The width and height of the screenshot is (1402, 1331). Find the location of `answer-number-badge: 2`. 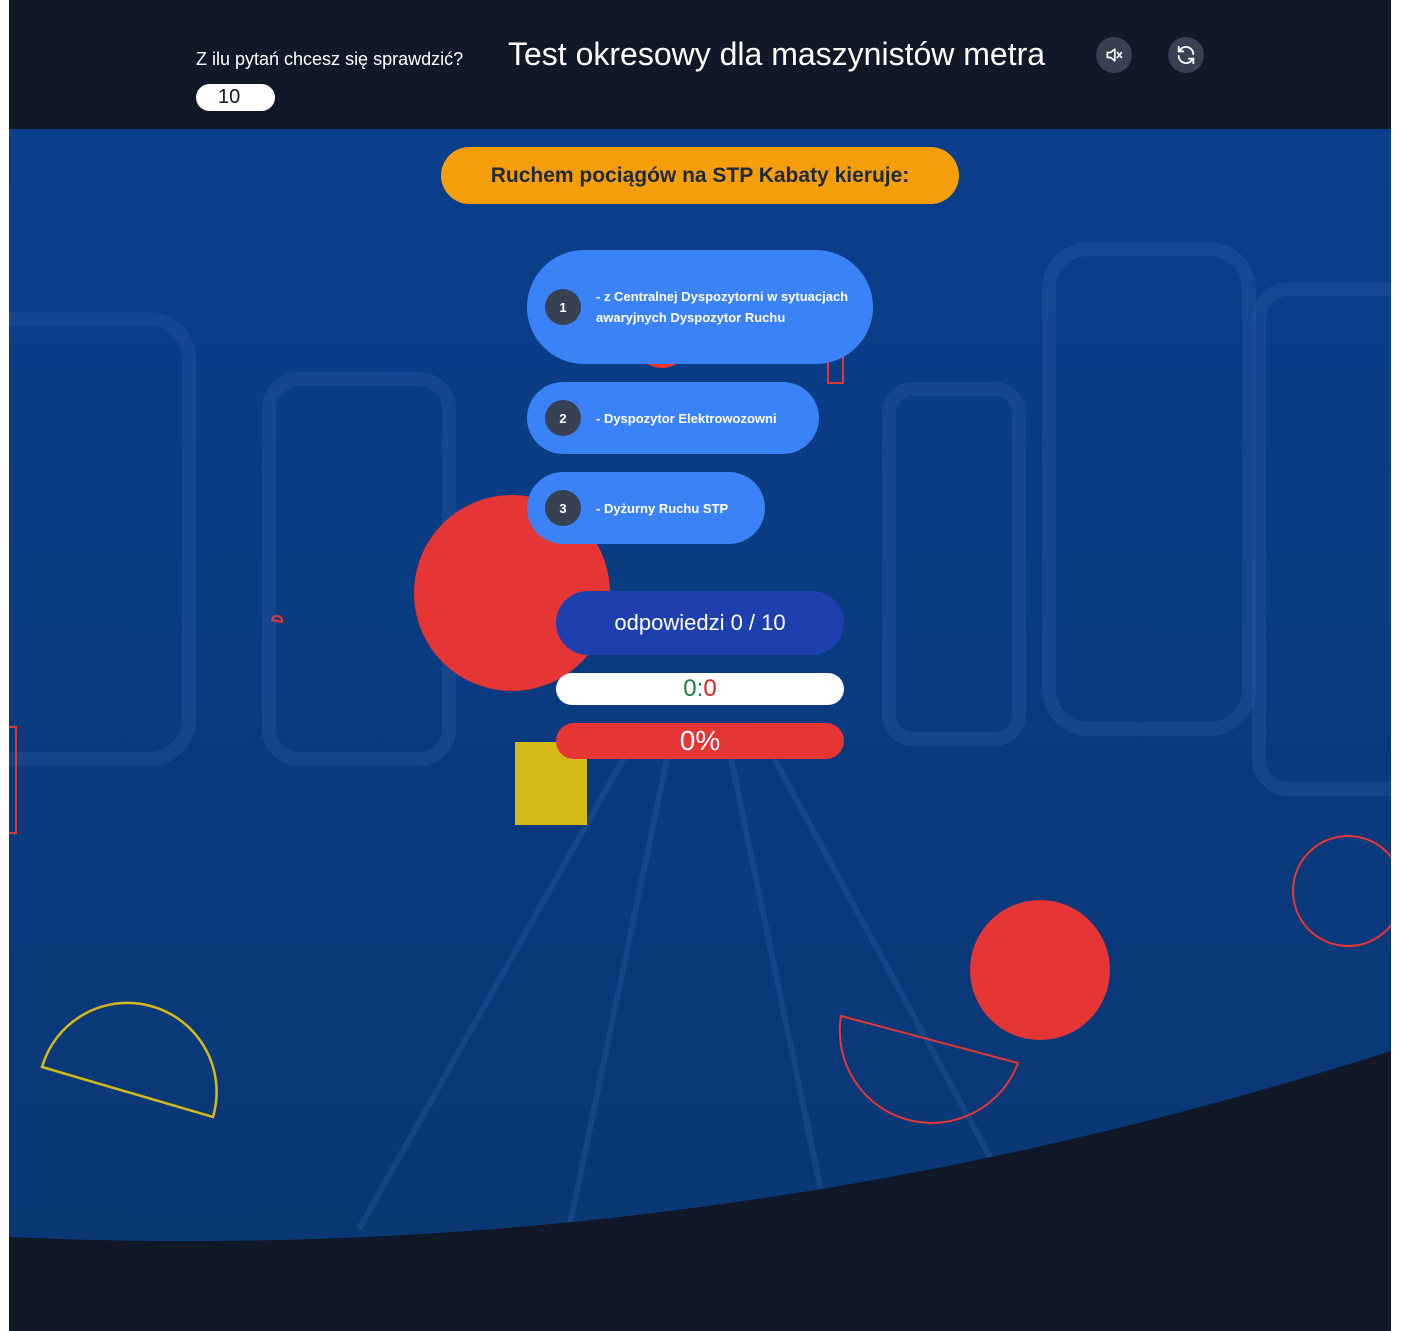

answer-number-badge: 2 is located at coordinates (563, 418).